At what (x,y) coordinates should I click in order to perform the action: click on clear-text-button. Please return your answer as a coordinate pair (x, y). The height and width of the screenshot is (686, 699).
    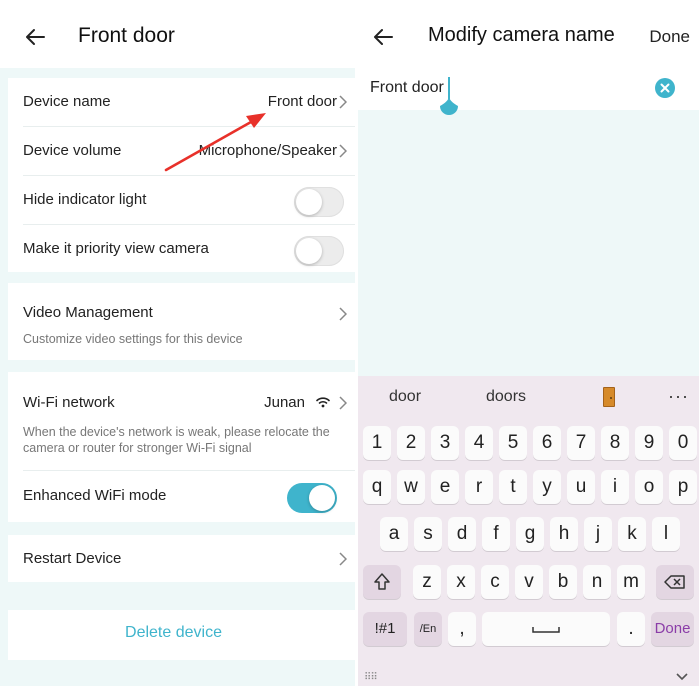
    Looking at the image, I should click on (665, 88).